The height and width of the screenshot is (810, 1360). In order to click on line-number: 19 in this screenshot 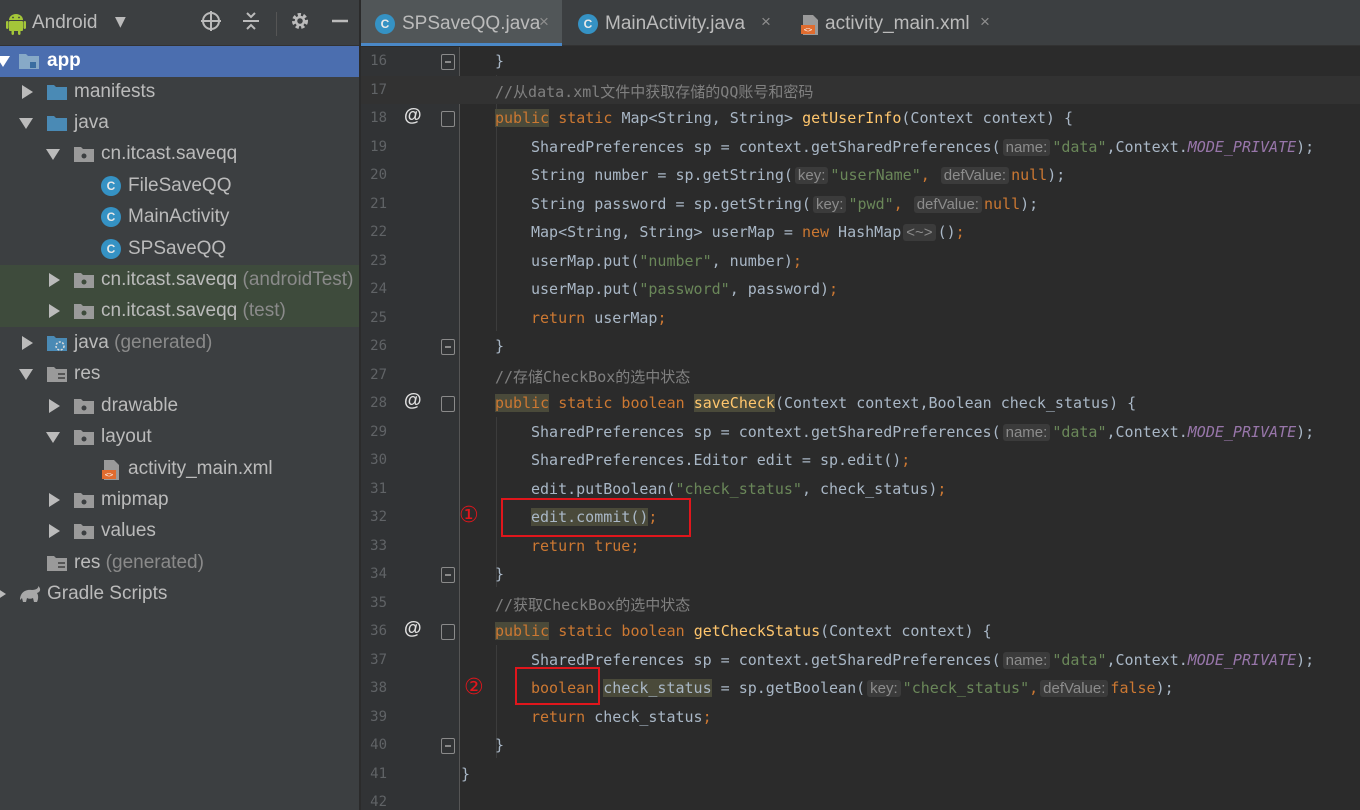, I will do `click(374, 147)`.